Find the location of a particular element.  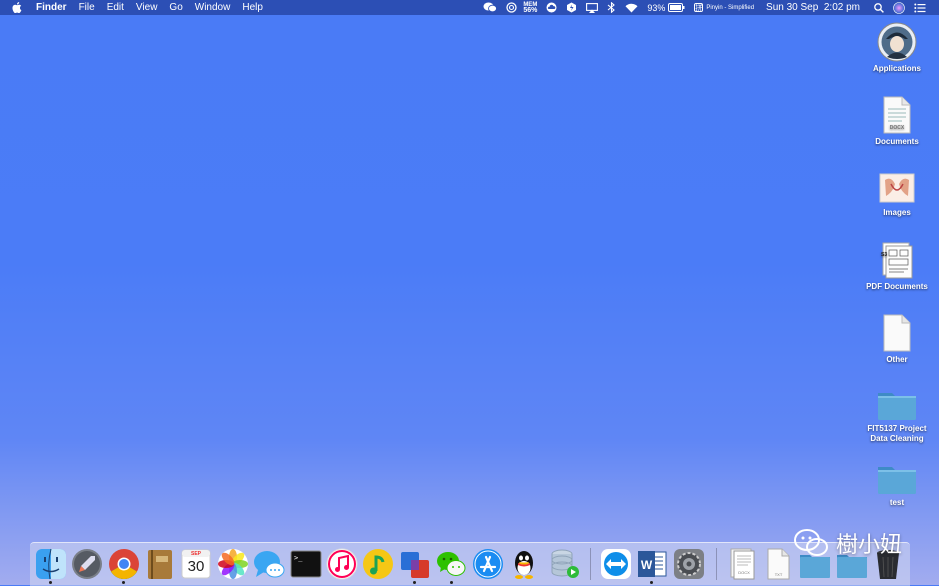

memory-value: 56% is located at coordinates (530, 10).